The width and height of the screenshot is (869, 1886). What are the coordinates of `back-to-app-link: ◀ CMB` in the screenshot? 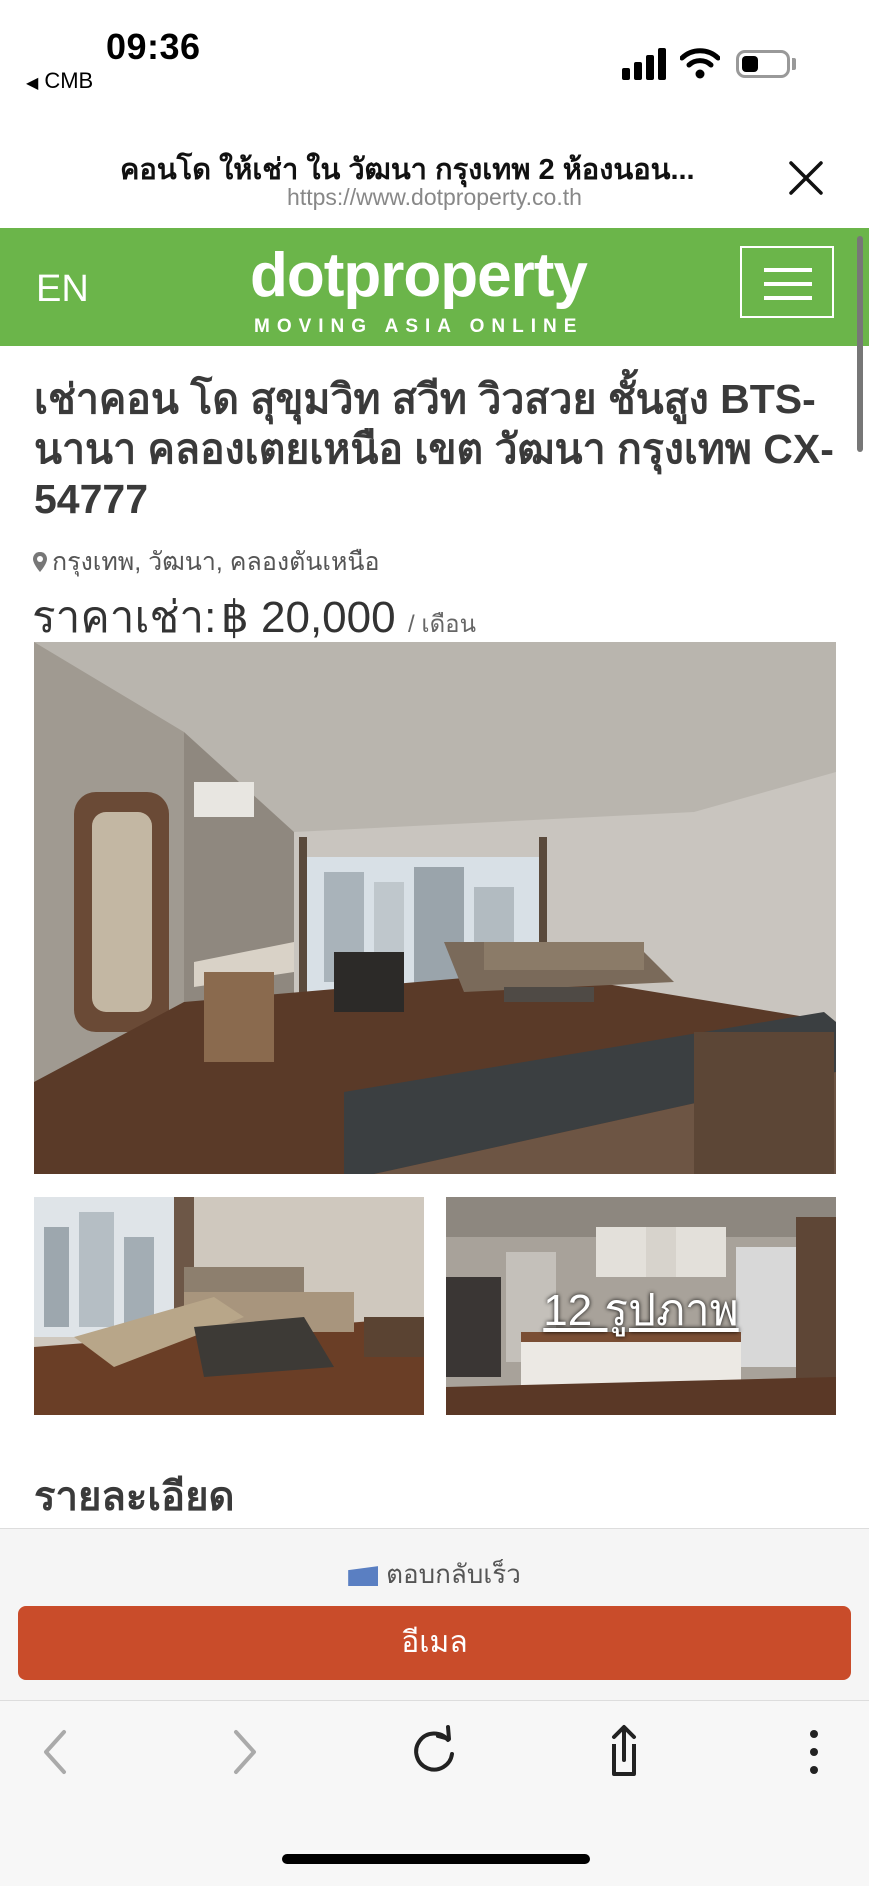 It's located at (59, 81).